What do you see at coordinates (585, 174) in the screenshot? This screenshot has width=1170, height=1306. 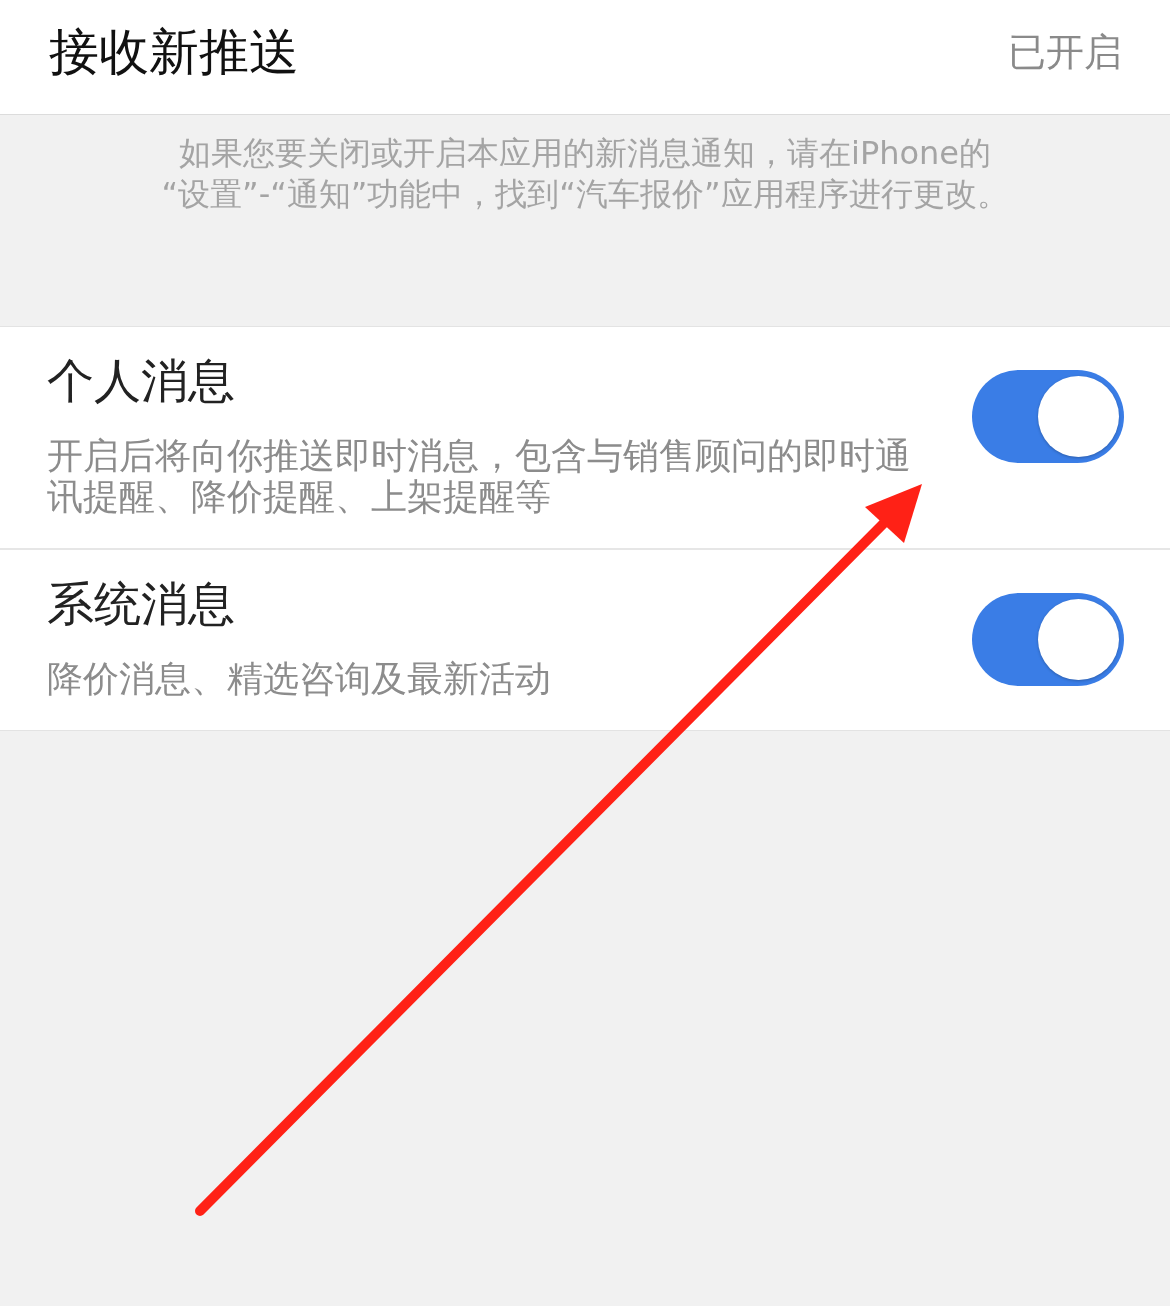 I see `hint-text: 如果您要关闭或开启本应用的新消息通知，请在iPhone的 “设置”-“通知”功能中，找到“汽车报价”应用程序进行更改。` at bounding box center [585, 174].